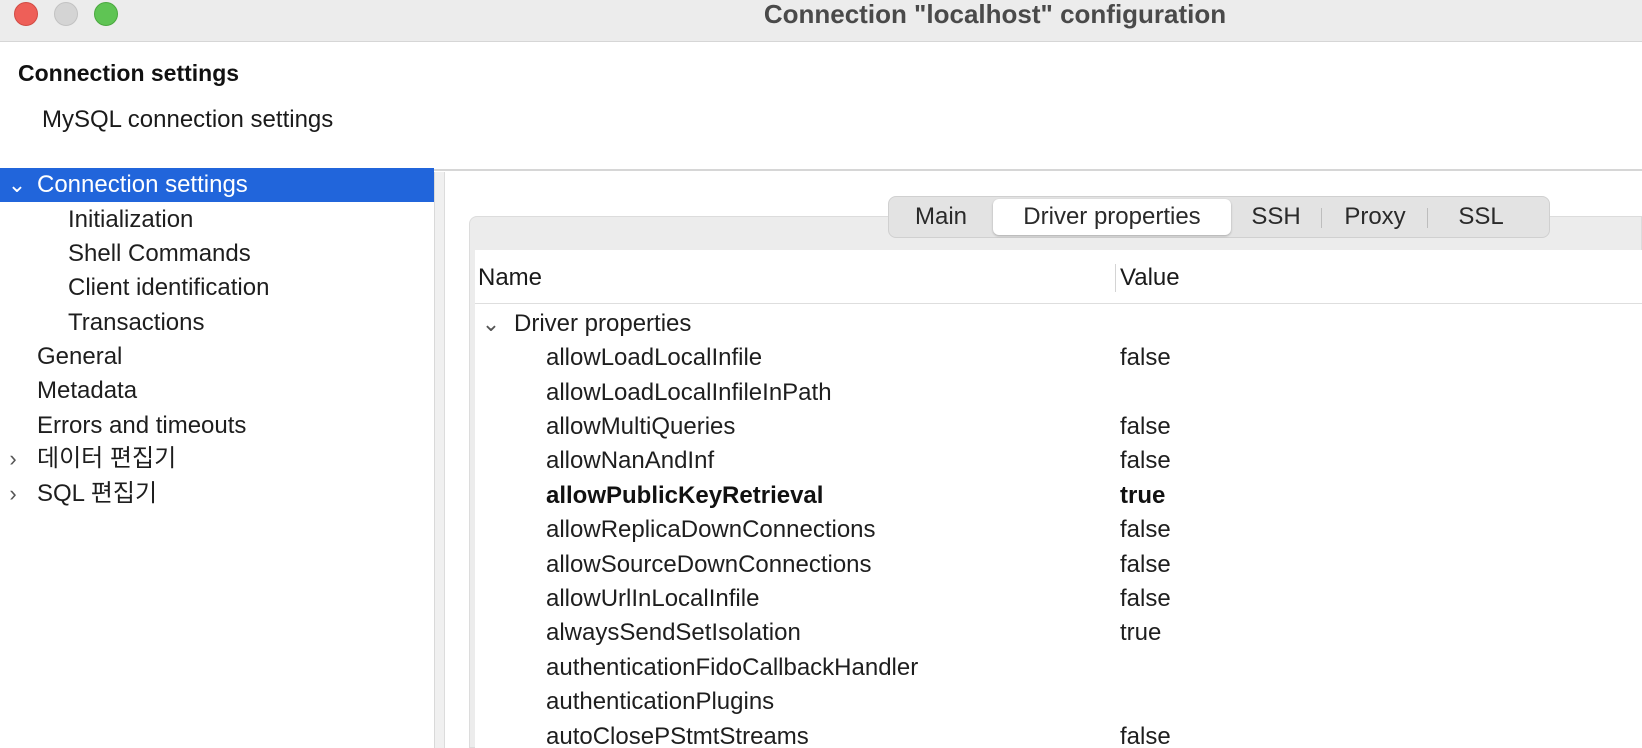 The image size is (1642, 748). What do you see at coordinates (1058, 668) in the screenshot?
I see `table-row: authenticationFidoCallbackHandler` at bounding box center [1058, 668].